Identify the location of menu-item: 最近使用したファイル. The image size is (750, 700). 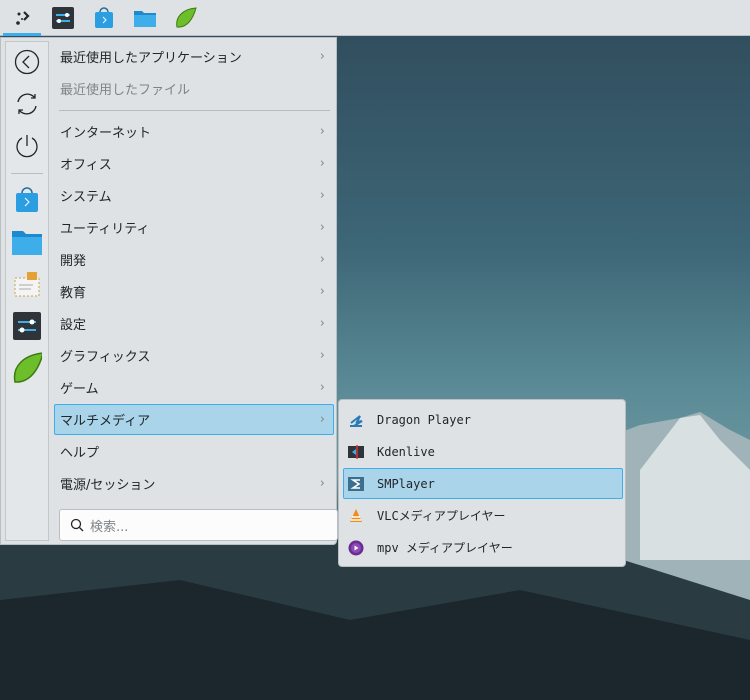
(194, 88).